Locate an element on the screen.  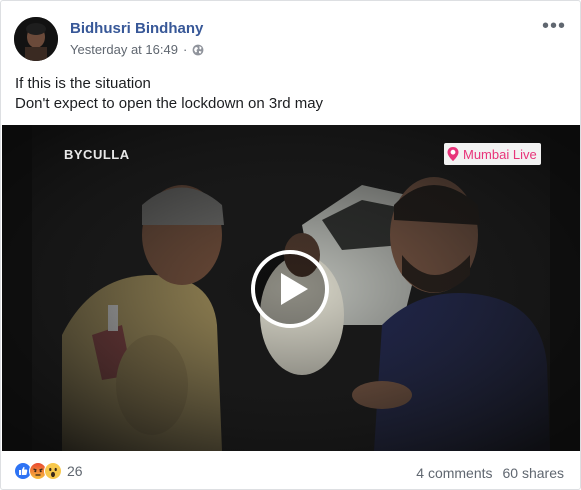
post-stats: 4 comments 60 shares is located at coordinates (490, 473).